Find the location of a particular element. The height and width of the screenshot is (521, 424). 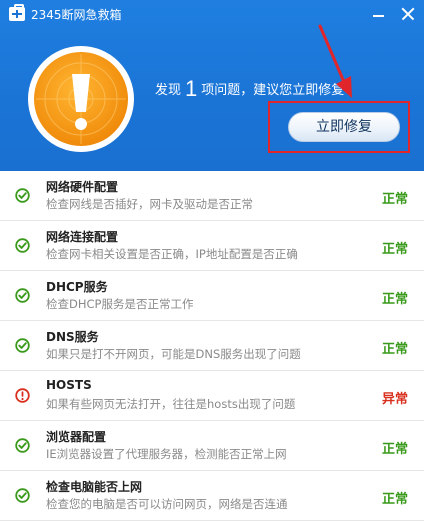

check-title: 检查电脑能否上网 is located at coordinates (94, 487).